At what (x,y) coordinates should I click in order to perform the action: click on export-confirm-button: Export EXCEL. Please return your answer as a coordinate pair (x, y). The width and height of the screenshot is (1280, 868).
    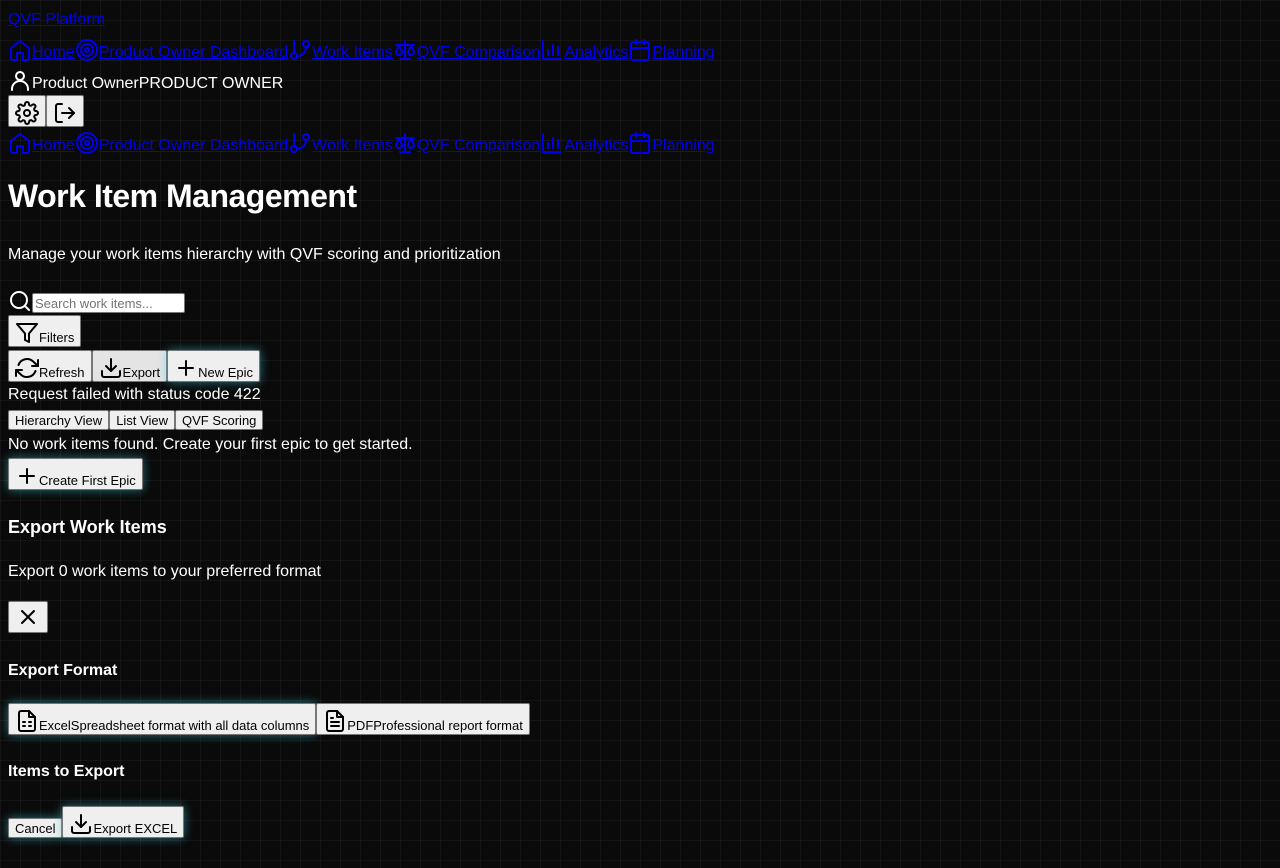
    Looking at the image, I should click on (123, 822).